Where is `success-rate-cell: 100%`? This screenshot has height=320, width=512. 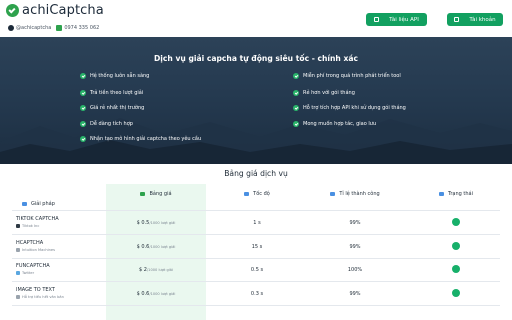 success-rate-cell: 100% is located at coordinates (355, 270).